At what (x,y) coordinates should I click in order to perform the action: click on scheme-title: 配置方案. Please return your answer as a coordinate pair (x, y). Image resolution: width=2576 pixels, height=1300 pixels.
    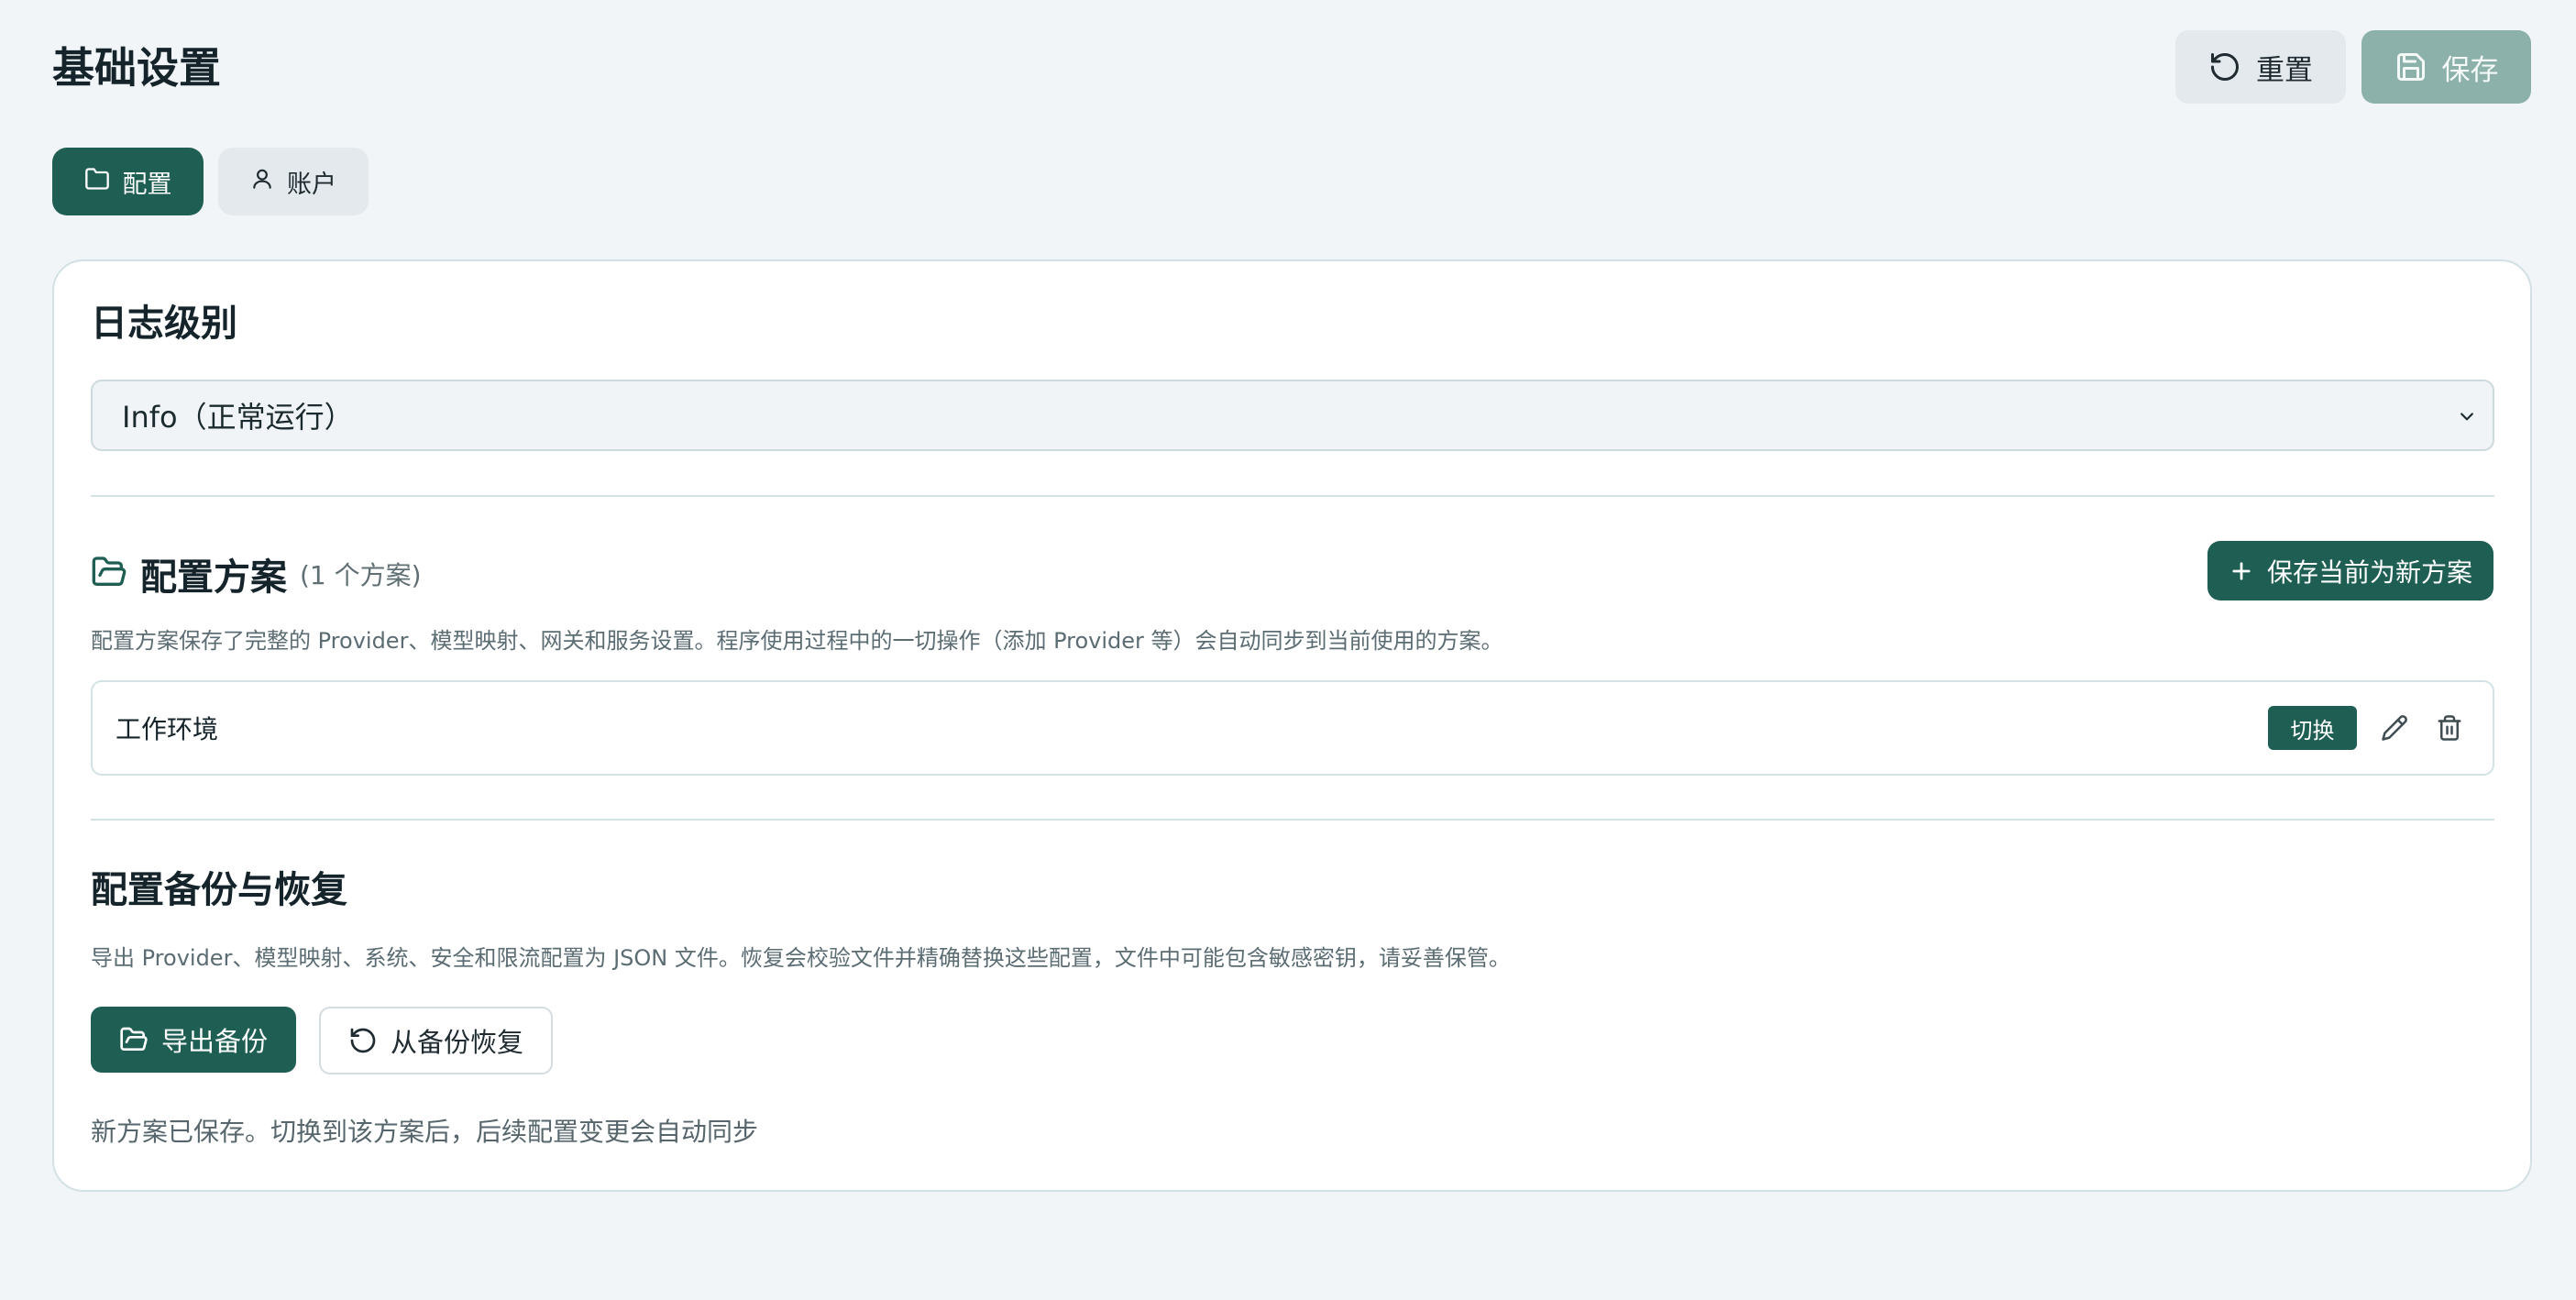
    Looking at the image, I should click on (214, 577).